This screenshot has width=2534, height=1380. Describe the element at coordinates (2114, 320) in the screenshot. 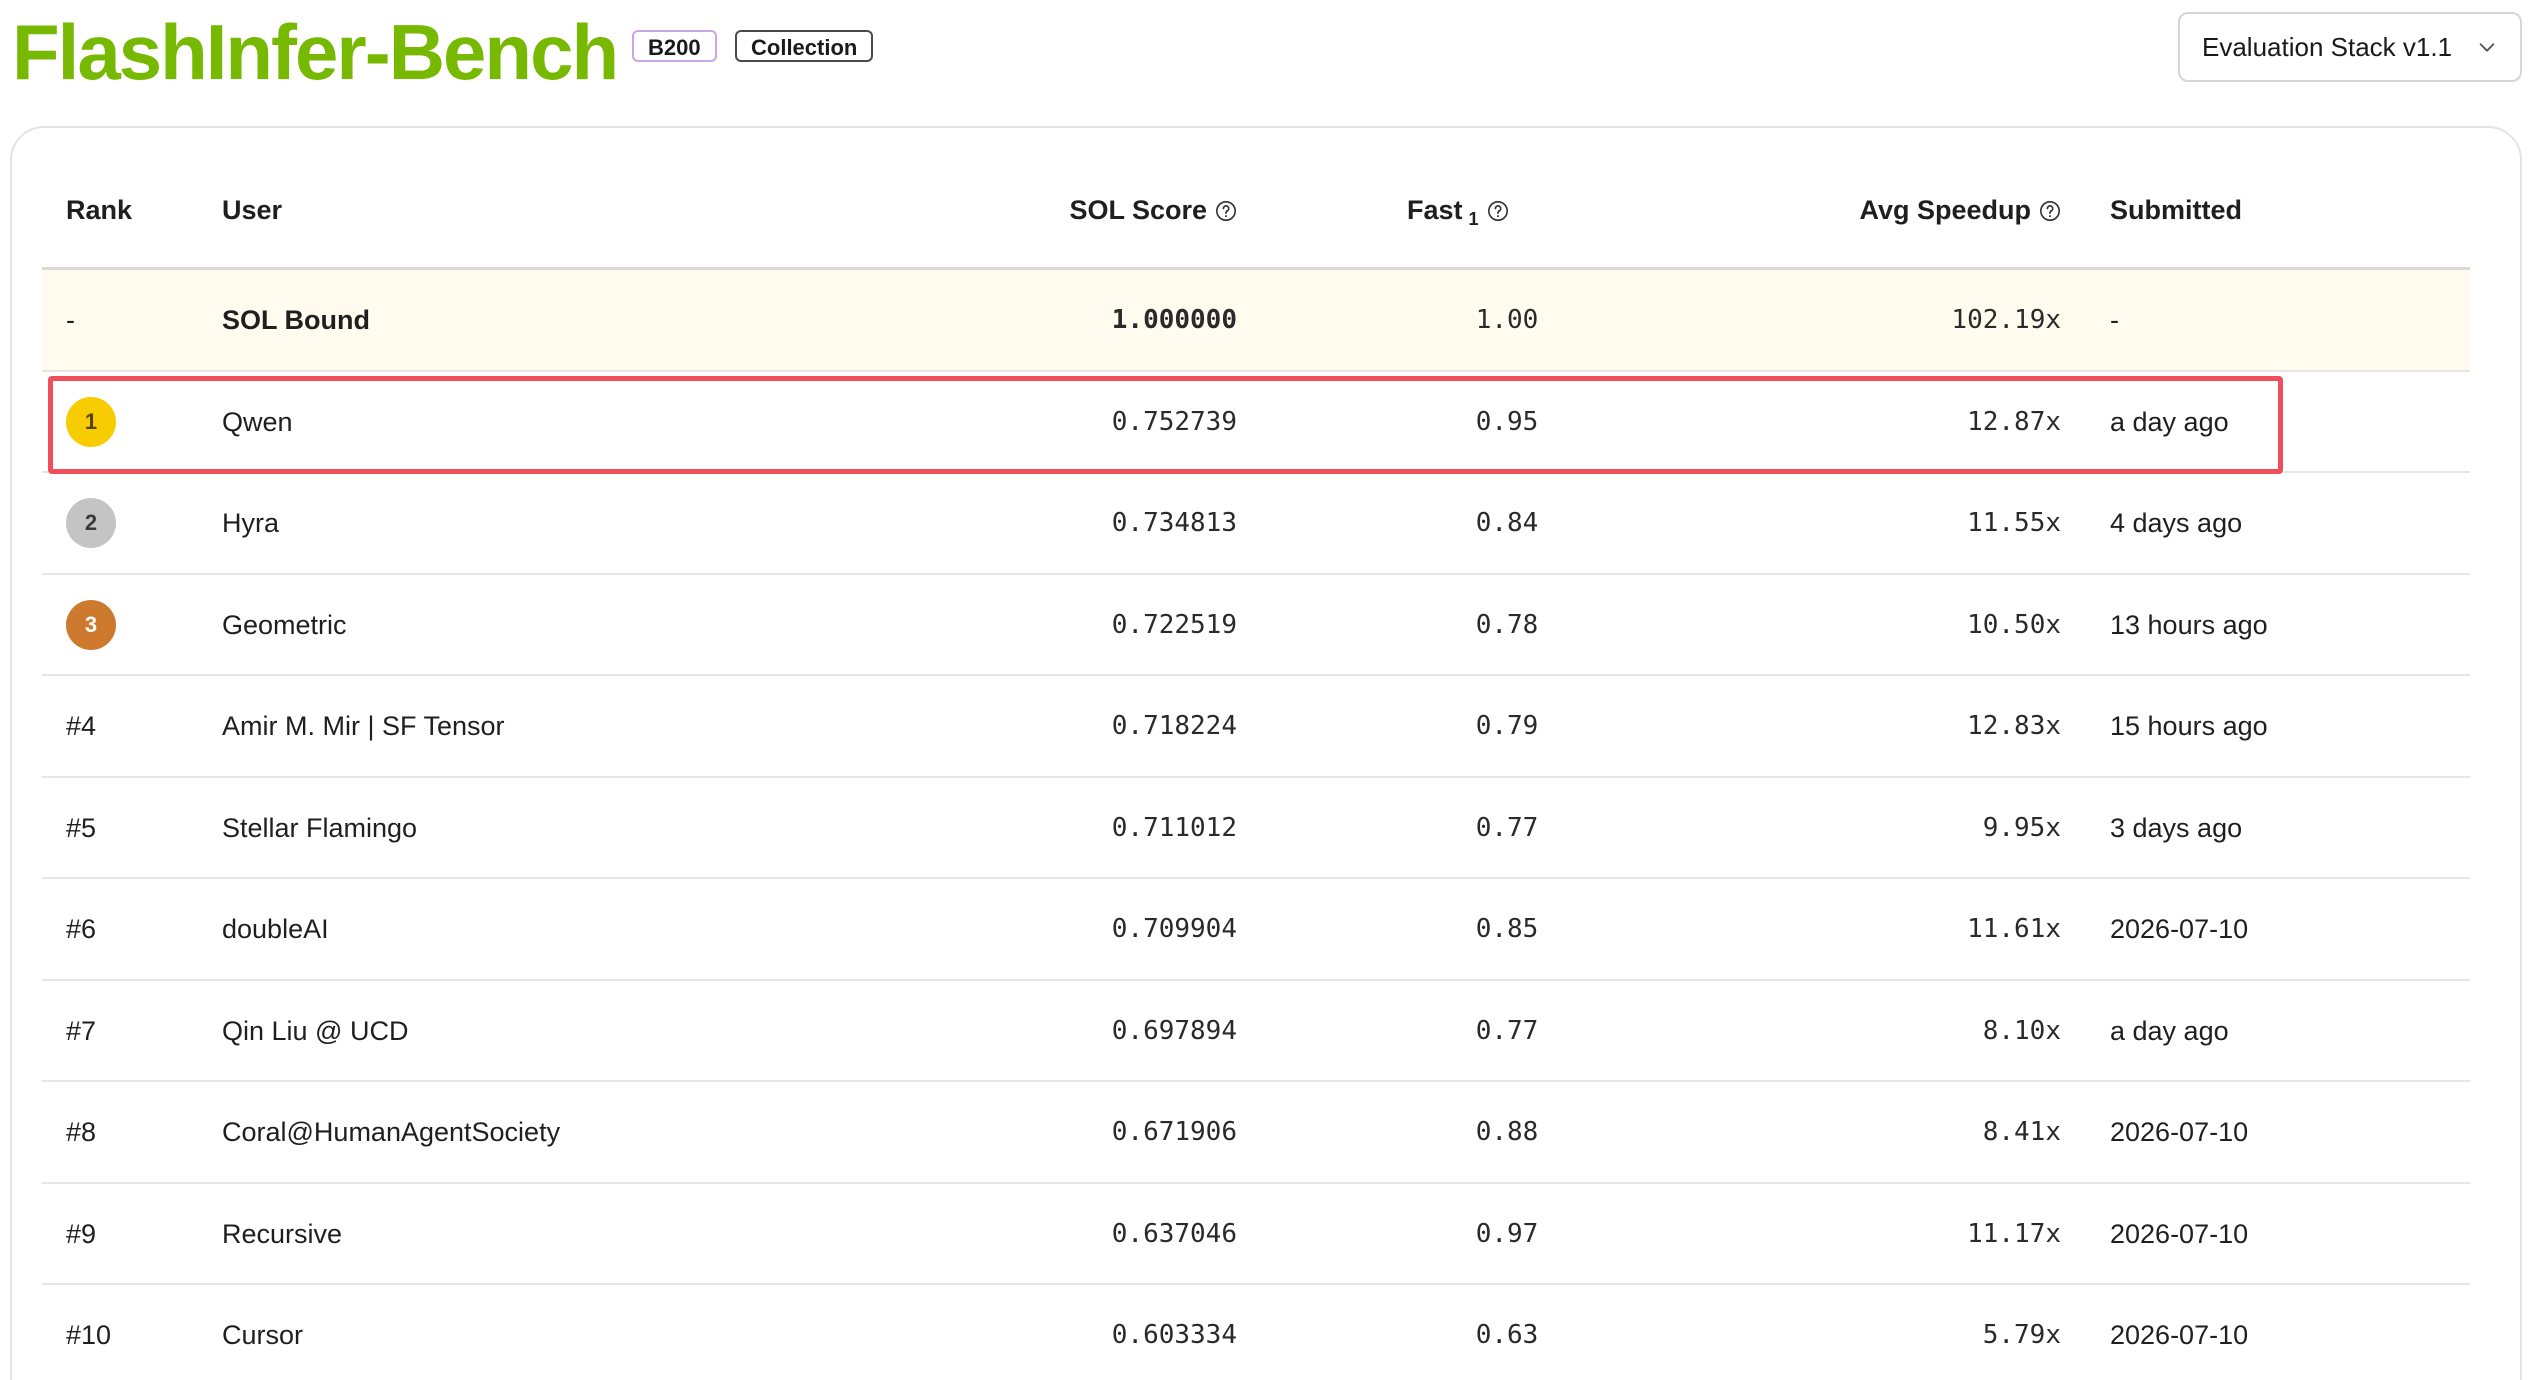

I see `submitted-cell: -` at that location.